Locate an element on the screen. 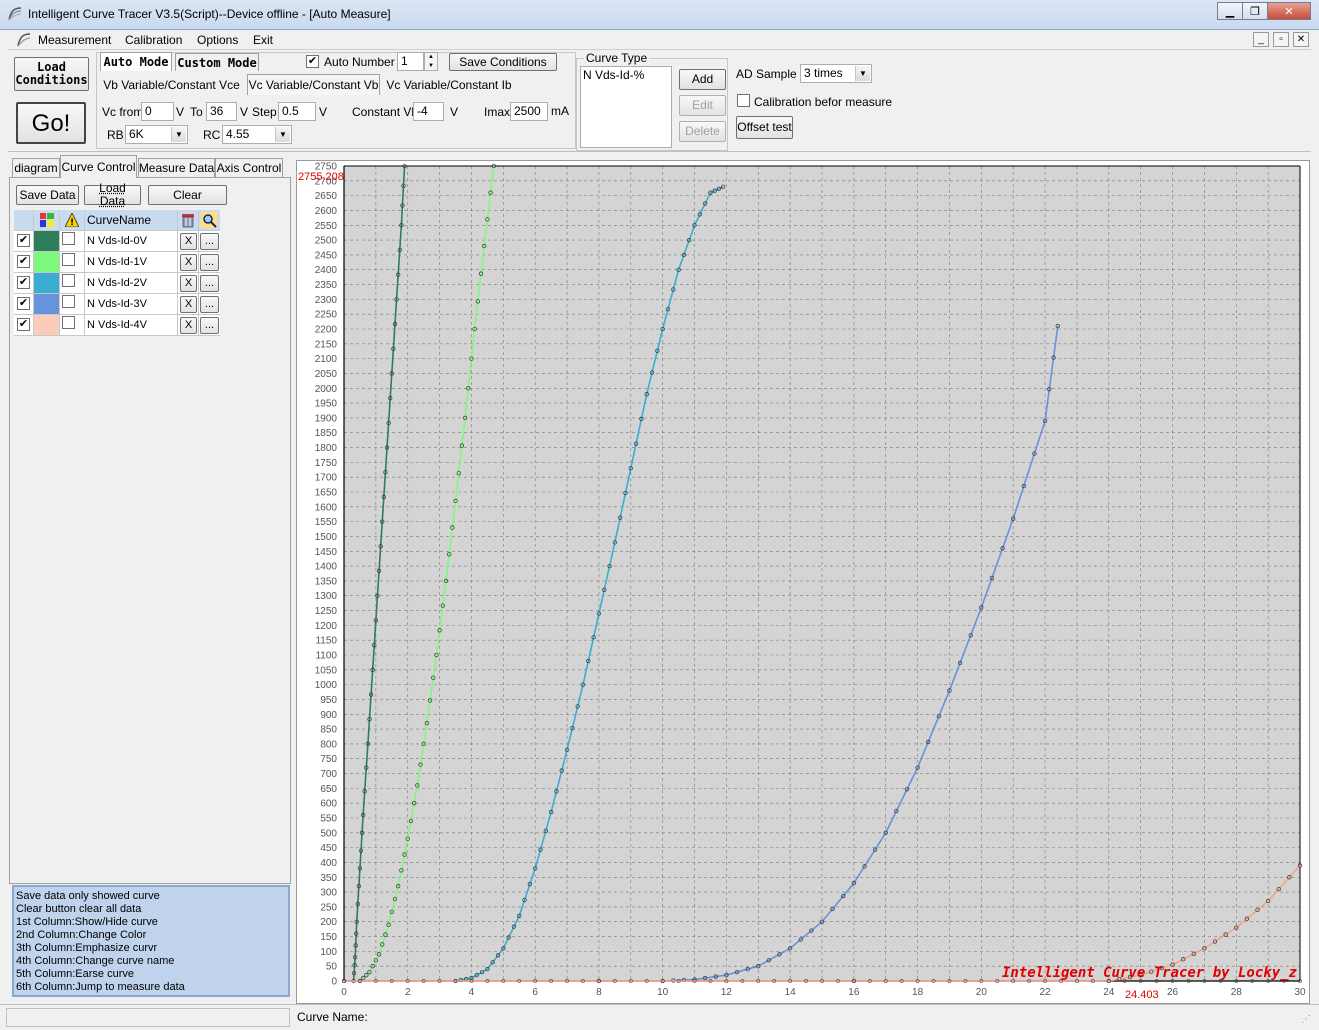 The height and width of the screenshot is (1030, 1319). close-button: ✕ is located at coordinates (1289, 11).